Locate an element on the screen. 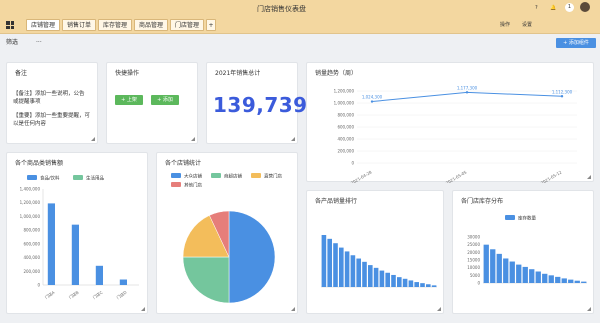 The height and width of the screenshot is (323, 600). app-title: 门店销售仪表盘 is located at coordinates (281, 9).